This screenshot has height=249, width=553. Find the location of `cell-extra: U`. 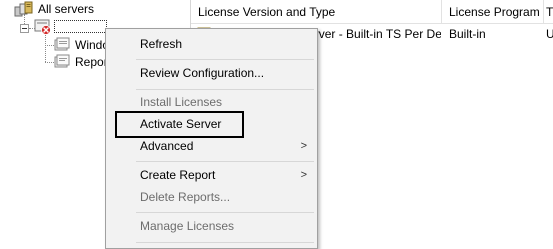

cell-extra: U is located at coordinates (549, 34).